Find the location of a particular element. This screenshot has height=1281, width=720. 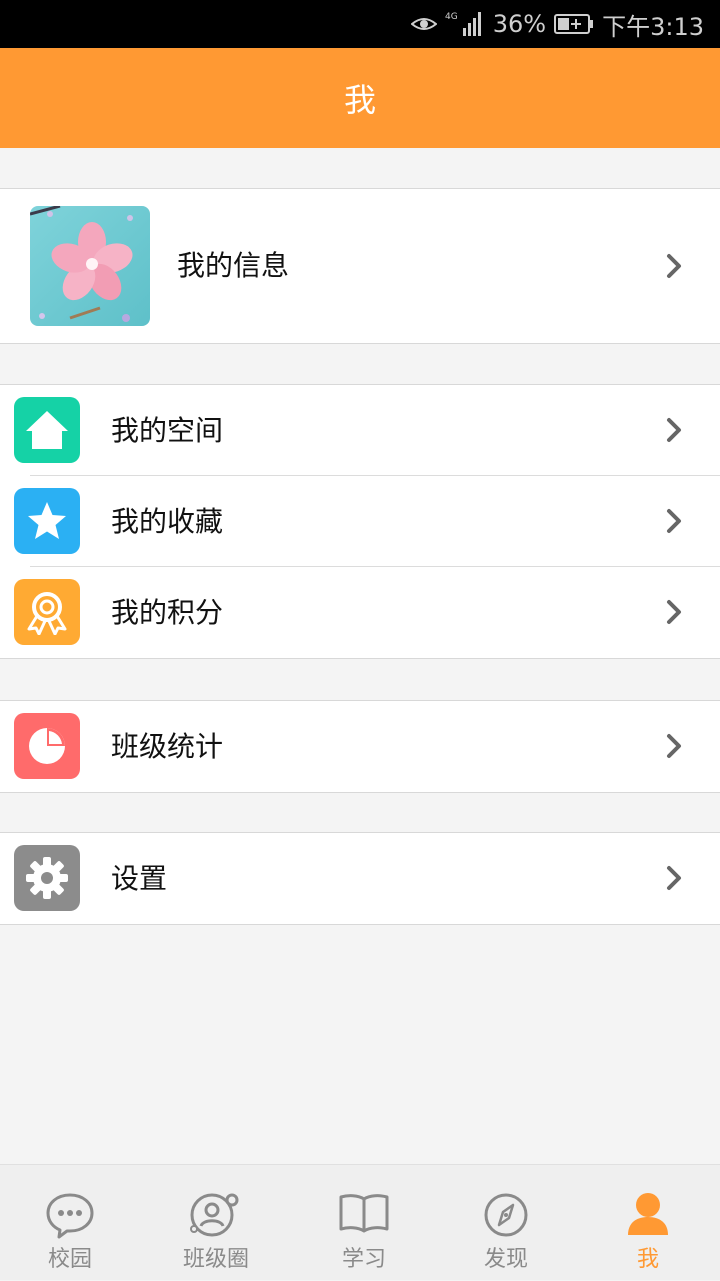

page-title: 我 is located at coordinates (359, 100).